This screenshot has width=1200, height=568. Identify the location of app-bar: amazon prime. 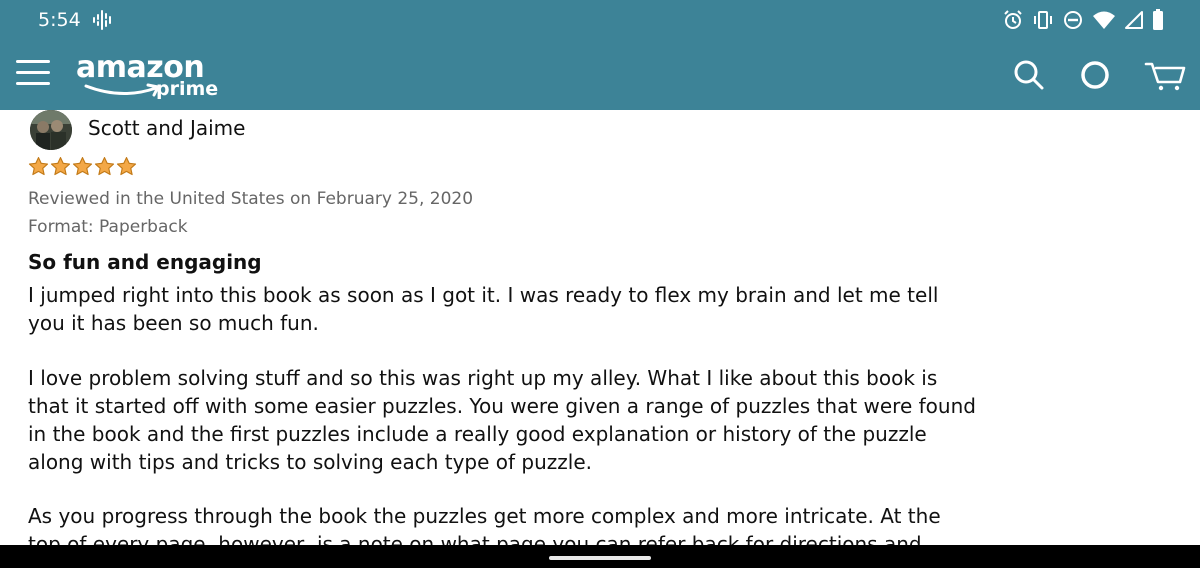
(600, 75).